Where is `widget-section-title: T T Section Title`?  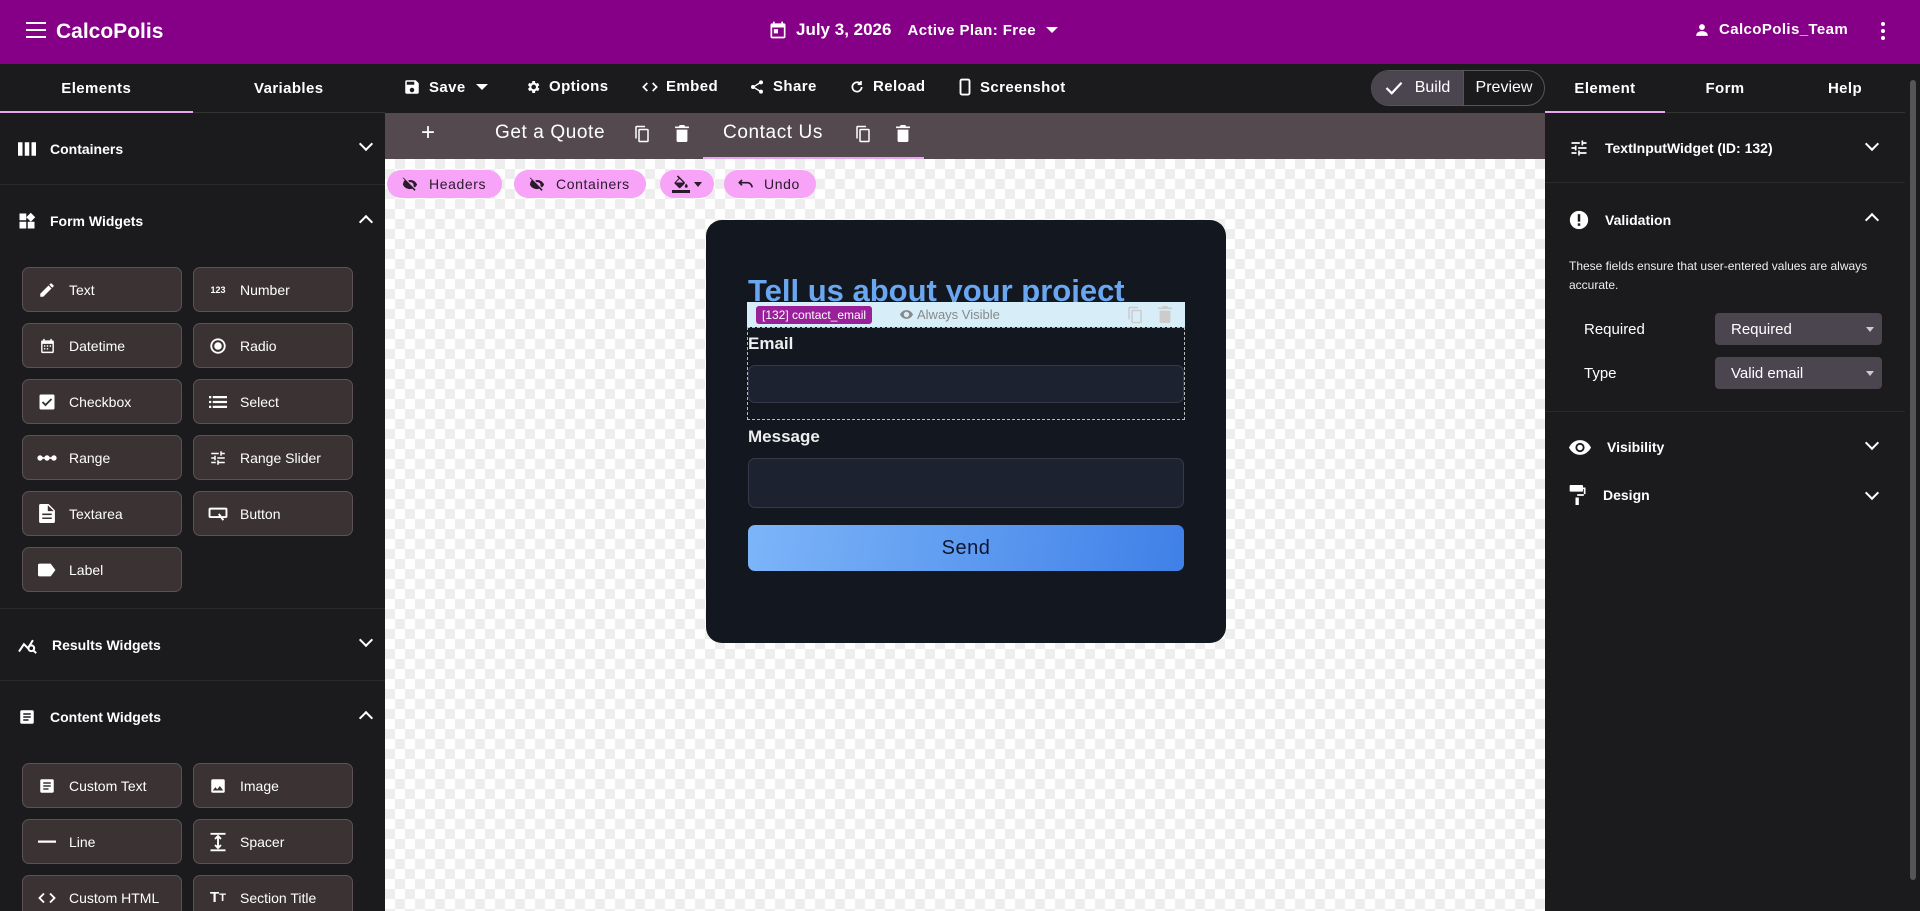
widget-section-title: T T Section Title is located at coordinates (273, 893).